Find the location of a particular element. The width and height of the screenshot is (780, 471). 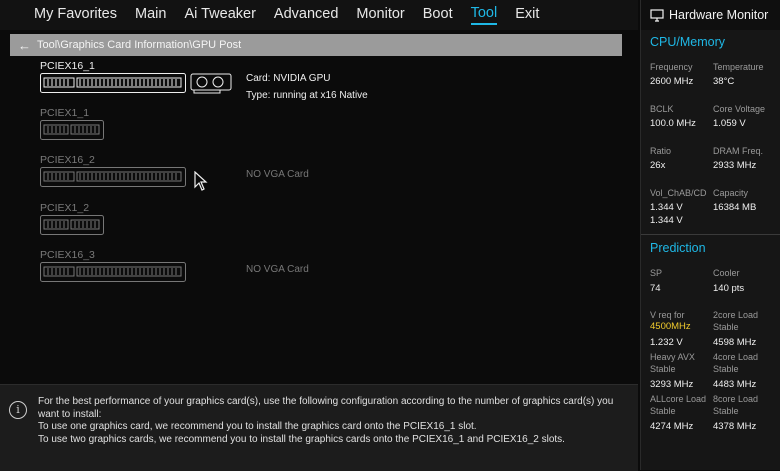

monitor-divider is located at coordinates (710, 234).